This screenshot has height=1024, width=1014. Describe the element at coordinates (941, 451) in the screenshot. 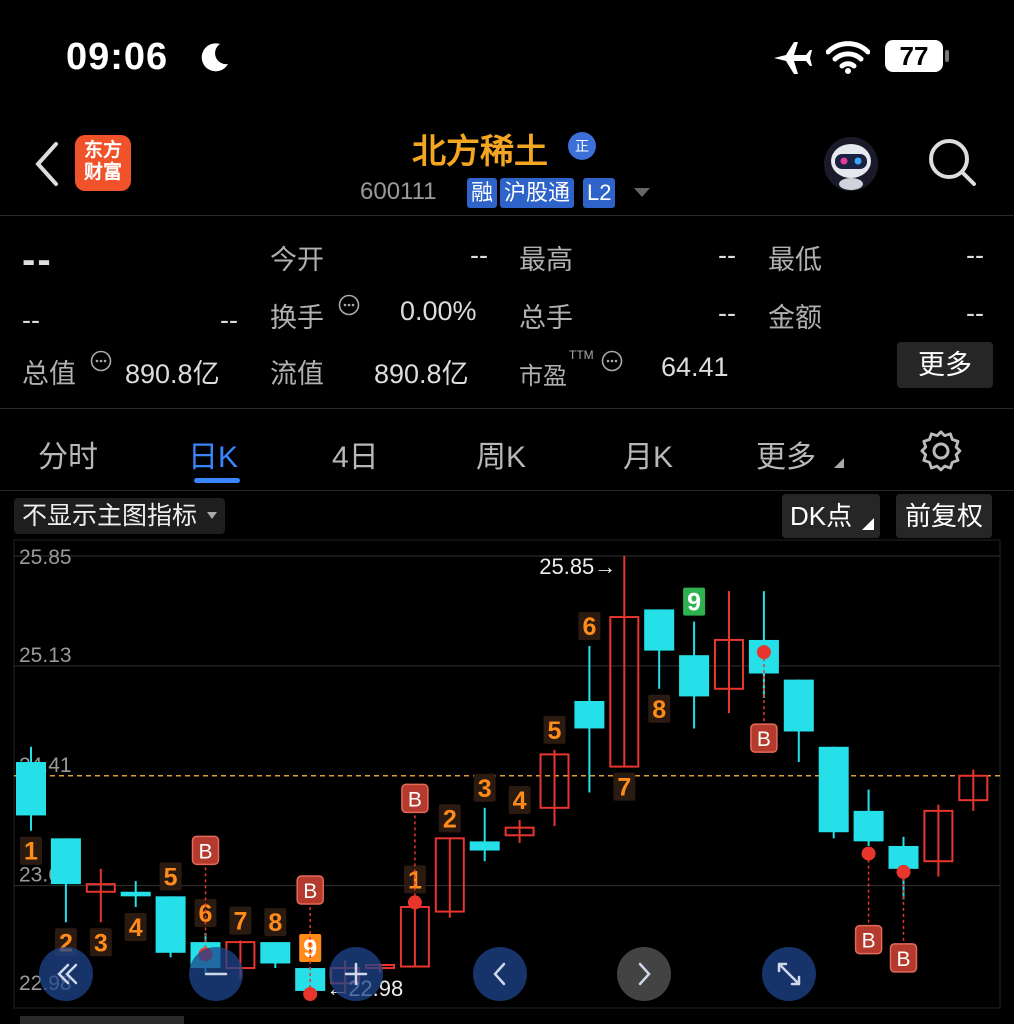

I see `gear-icon` at that location.